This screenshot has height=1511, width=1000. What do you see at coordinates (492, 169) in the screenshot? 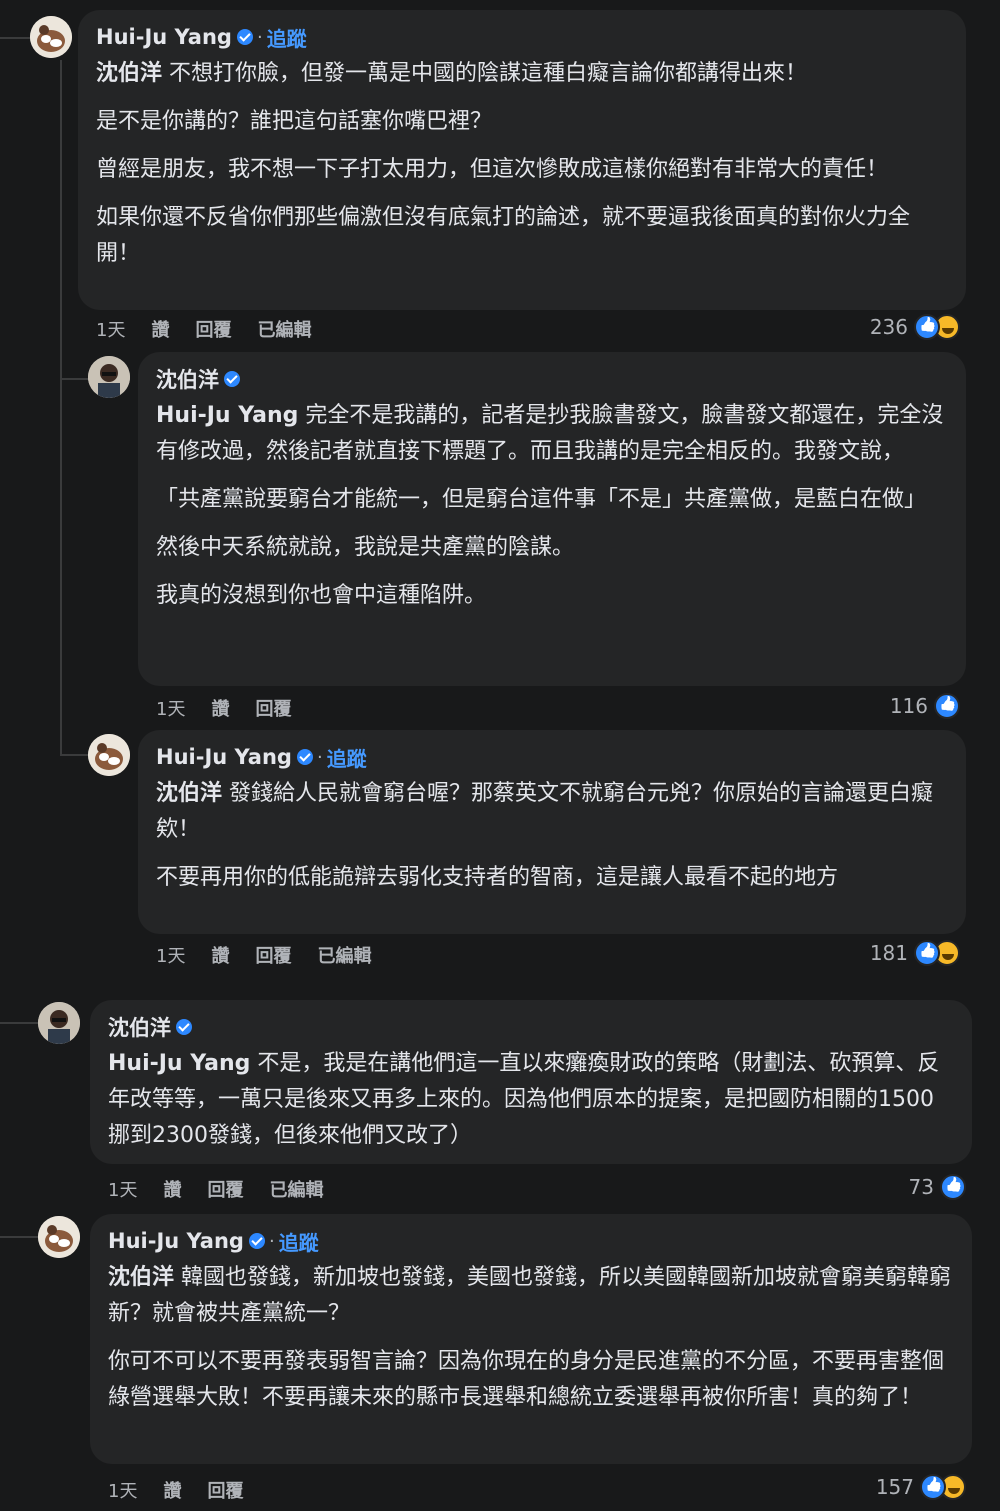
I see `comment-paragraph: 曾經是朋友，我不想一下子打太用力，但這次慘敗成這樣你絕對有非常大的責任！` at bounding box center [492, 169].